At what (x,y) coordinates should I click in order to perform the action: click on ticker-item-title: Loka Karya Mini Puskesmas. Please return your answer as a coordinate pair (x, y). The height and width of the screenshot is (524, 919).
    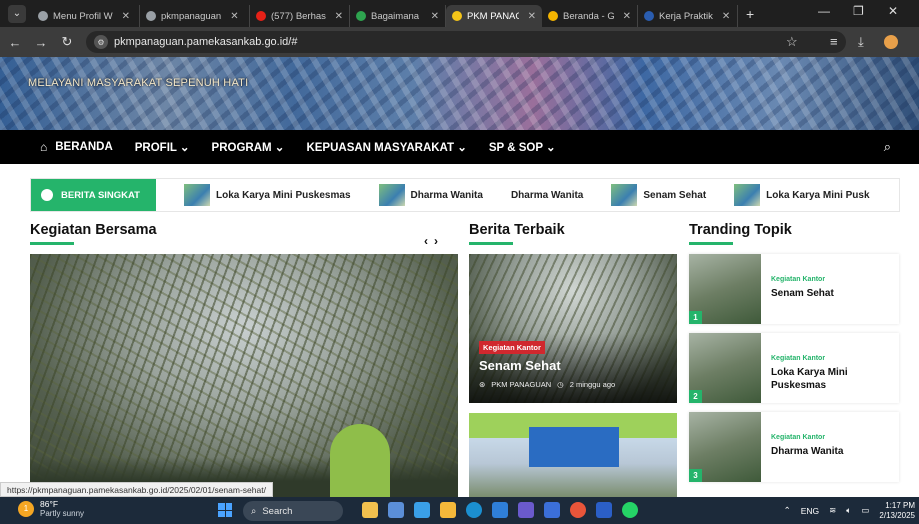
    Looking at the image, I should click on (283, 195).